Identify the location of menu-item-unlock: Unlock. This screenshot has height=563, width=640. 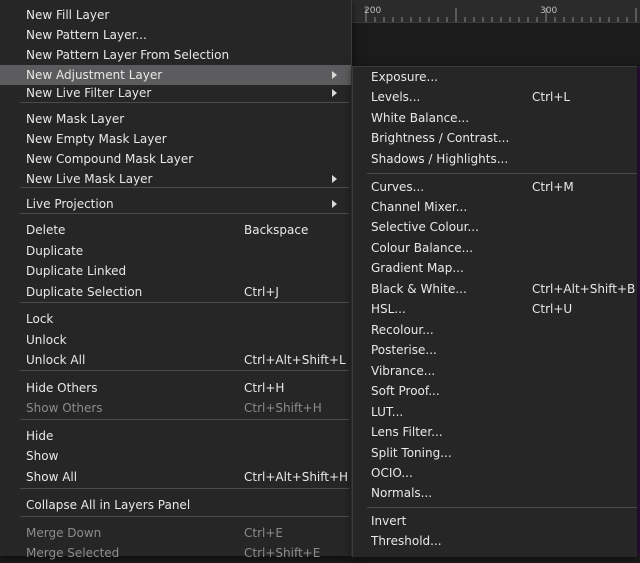
(175, 340).